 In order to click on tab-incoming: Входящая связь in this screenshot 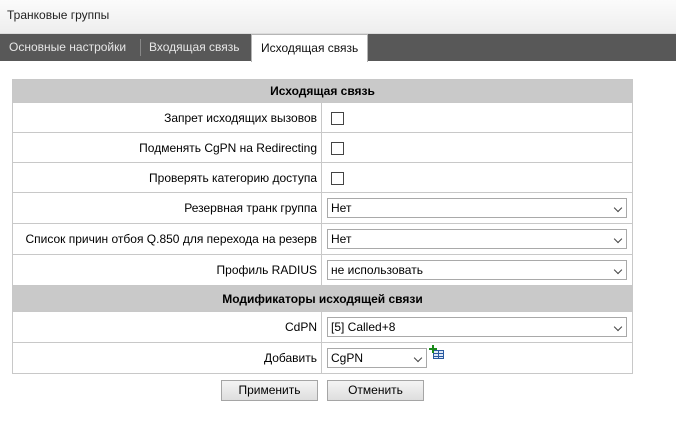, I will do `click(194, 47)`.